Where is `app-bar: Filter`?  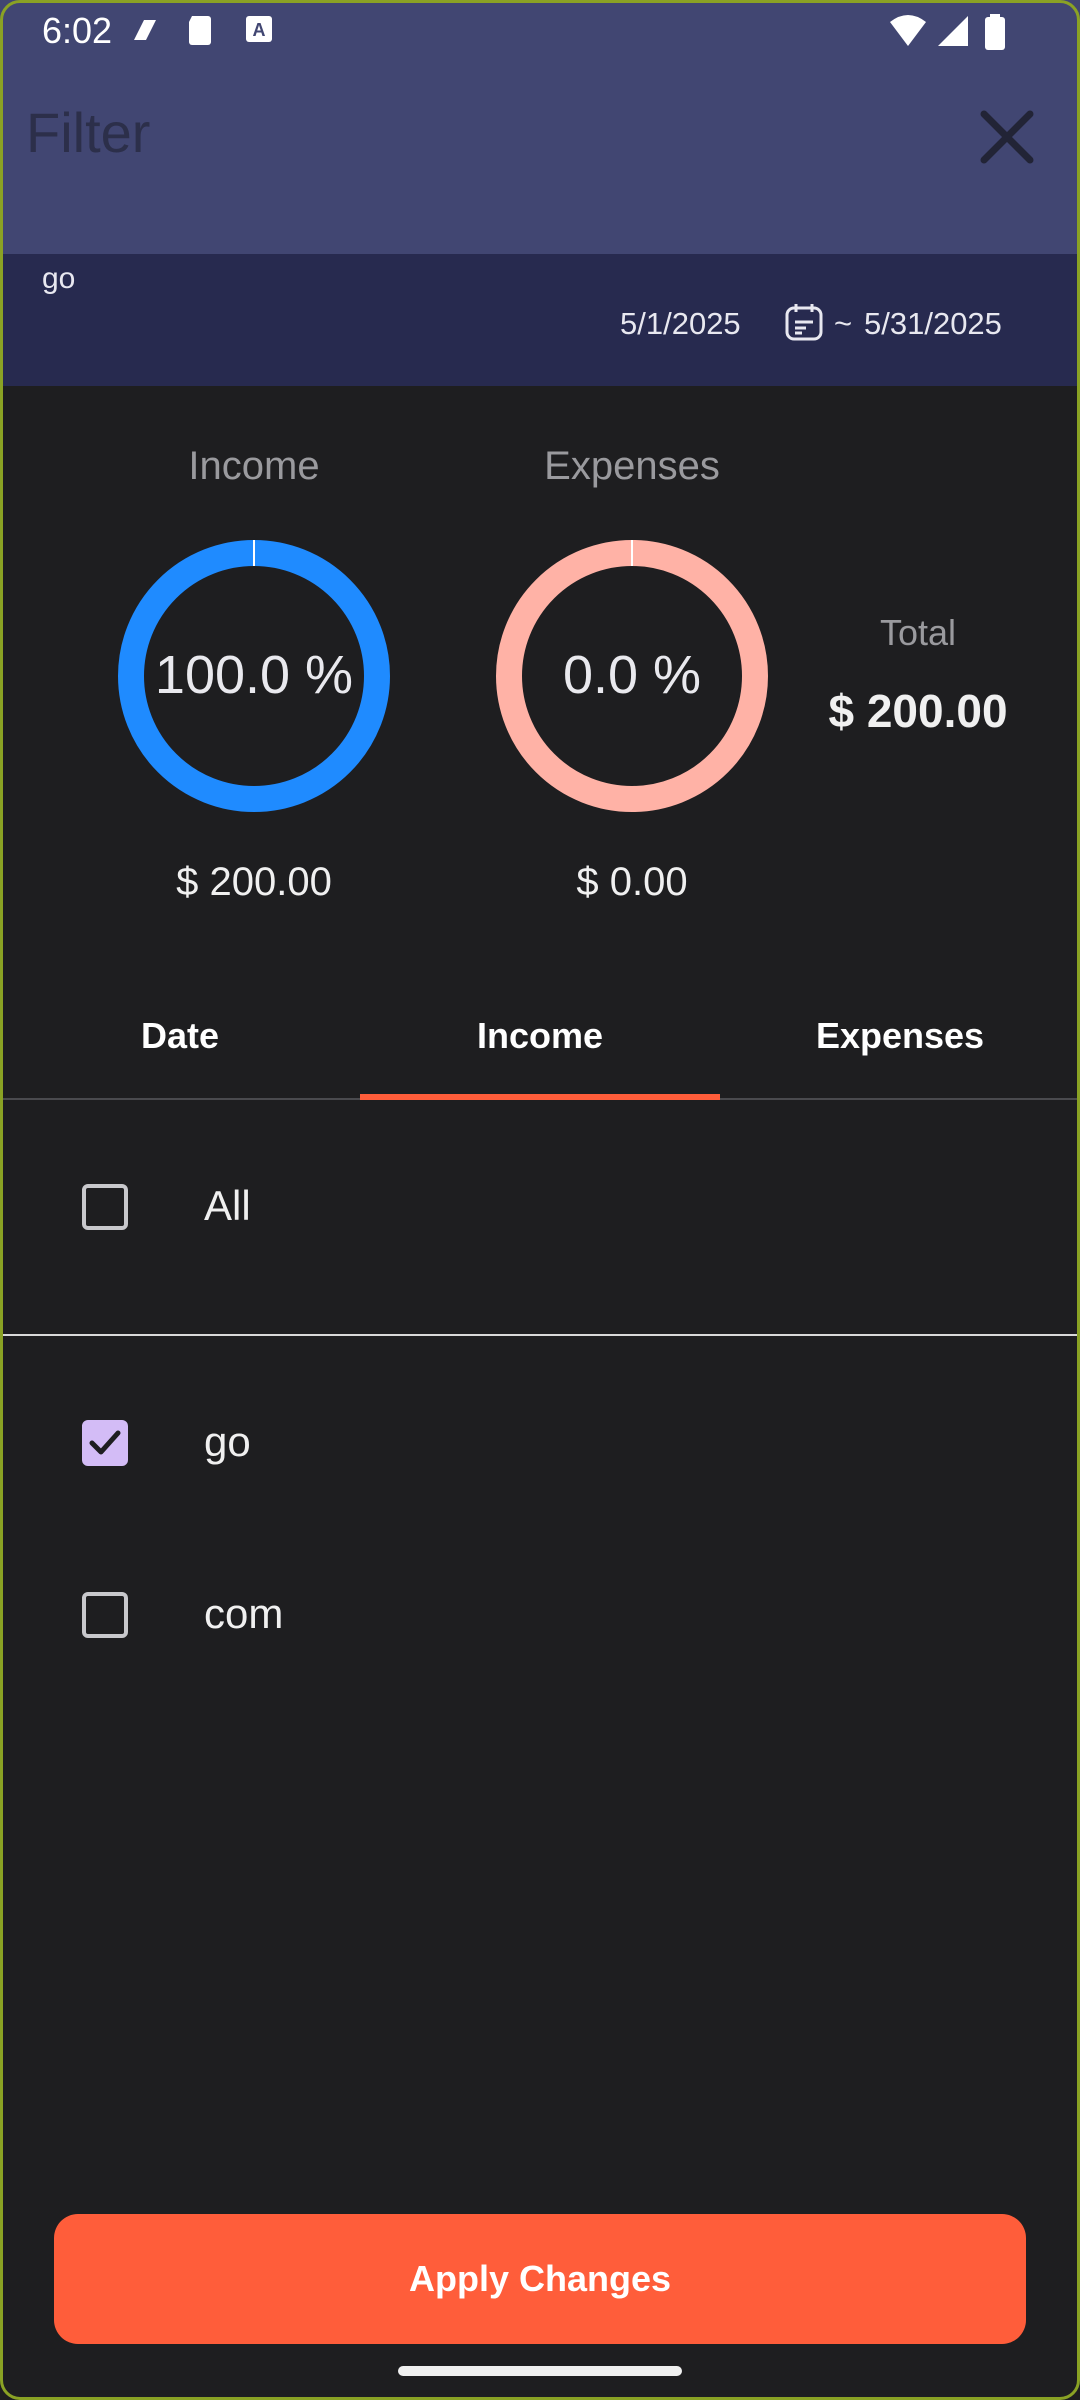 app-bar: Filter is located at coordinates (540, 158).